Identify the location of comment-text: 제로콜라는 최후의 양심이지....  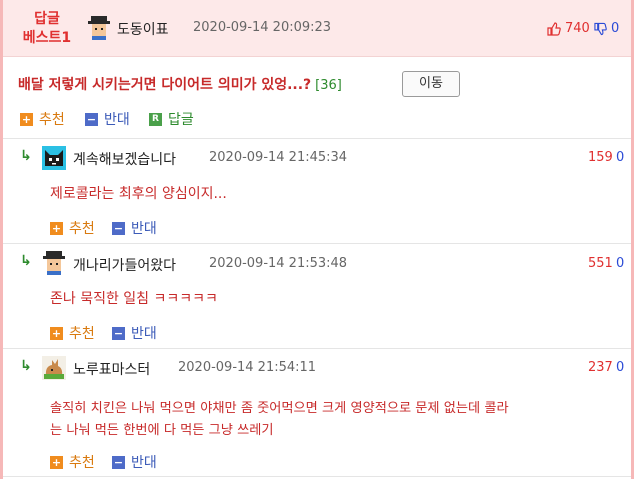
(138, 194).